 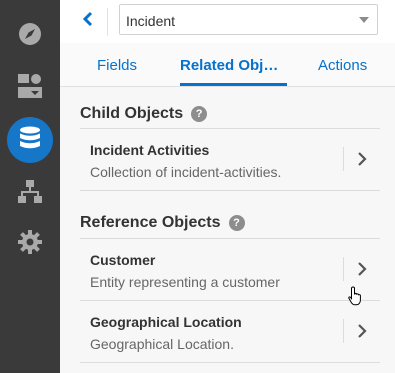 I want to click on item-title: Incident Activities, so click(x=150, y=150).